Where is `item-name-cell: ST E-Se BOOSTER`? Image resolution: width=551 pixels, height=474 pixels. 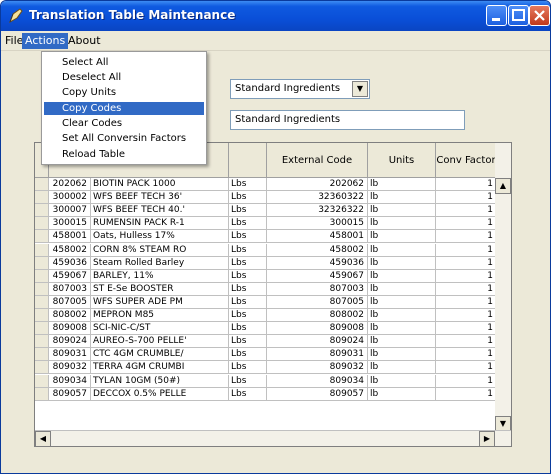 item-name-cell: ST E-Se BOOSTER is located at coordinates (160, 289).